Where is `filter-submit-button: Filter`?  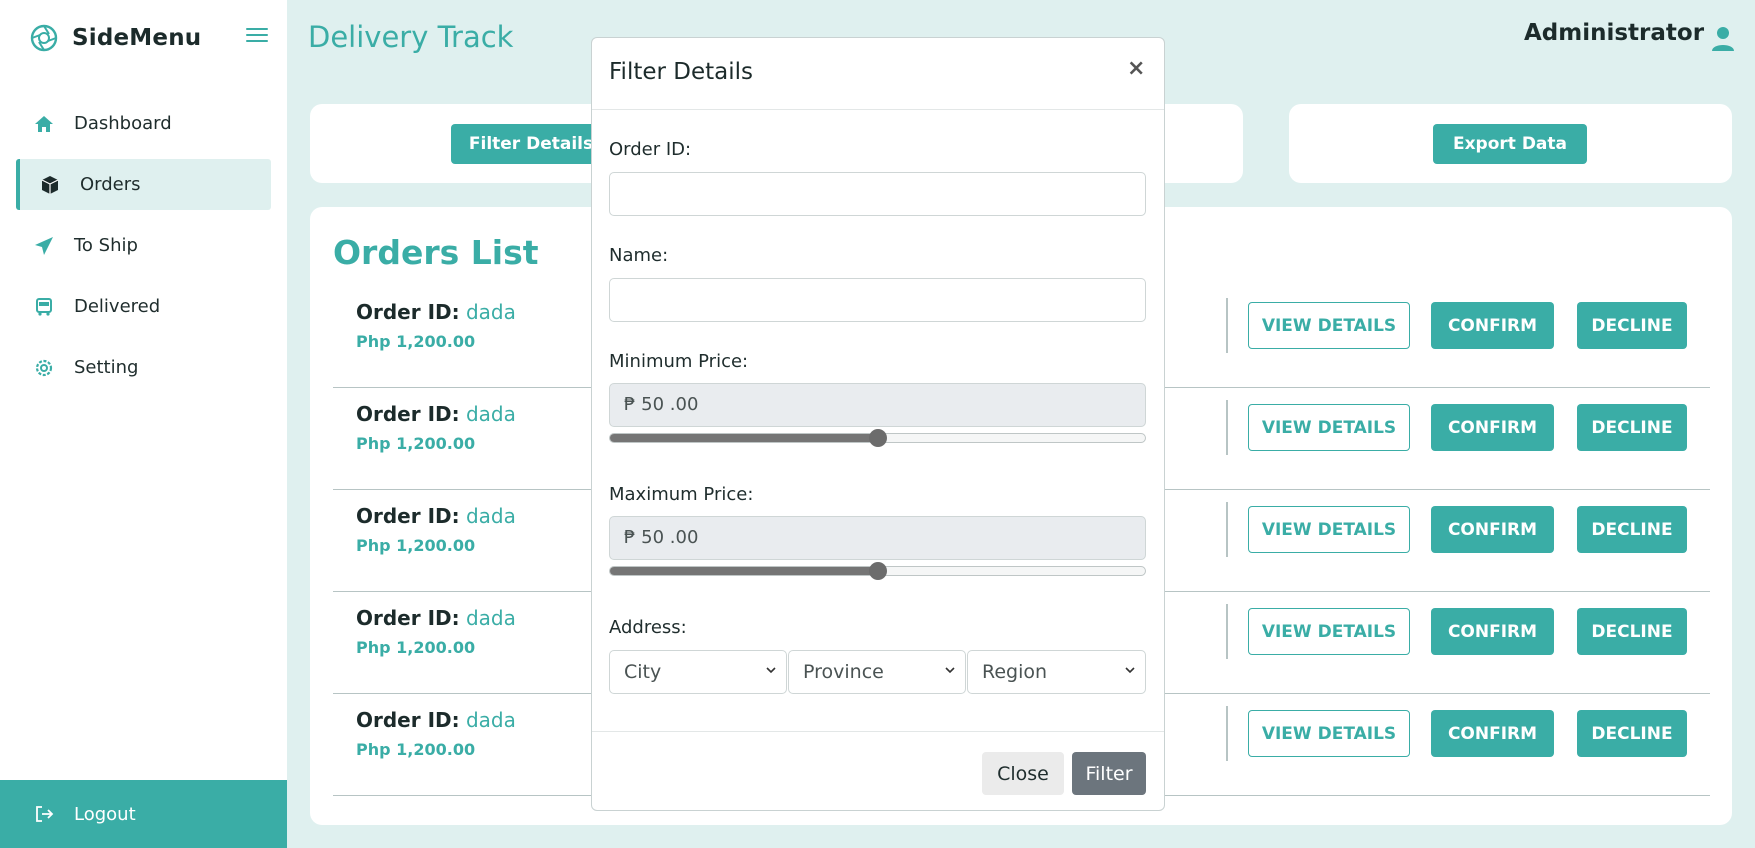 filter-submit-button: Filter is located at coordinates (1109, 773).